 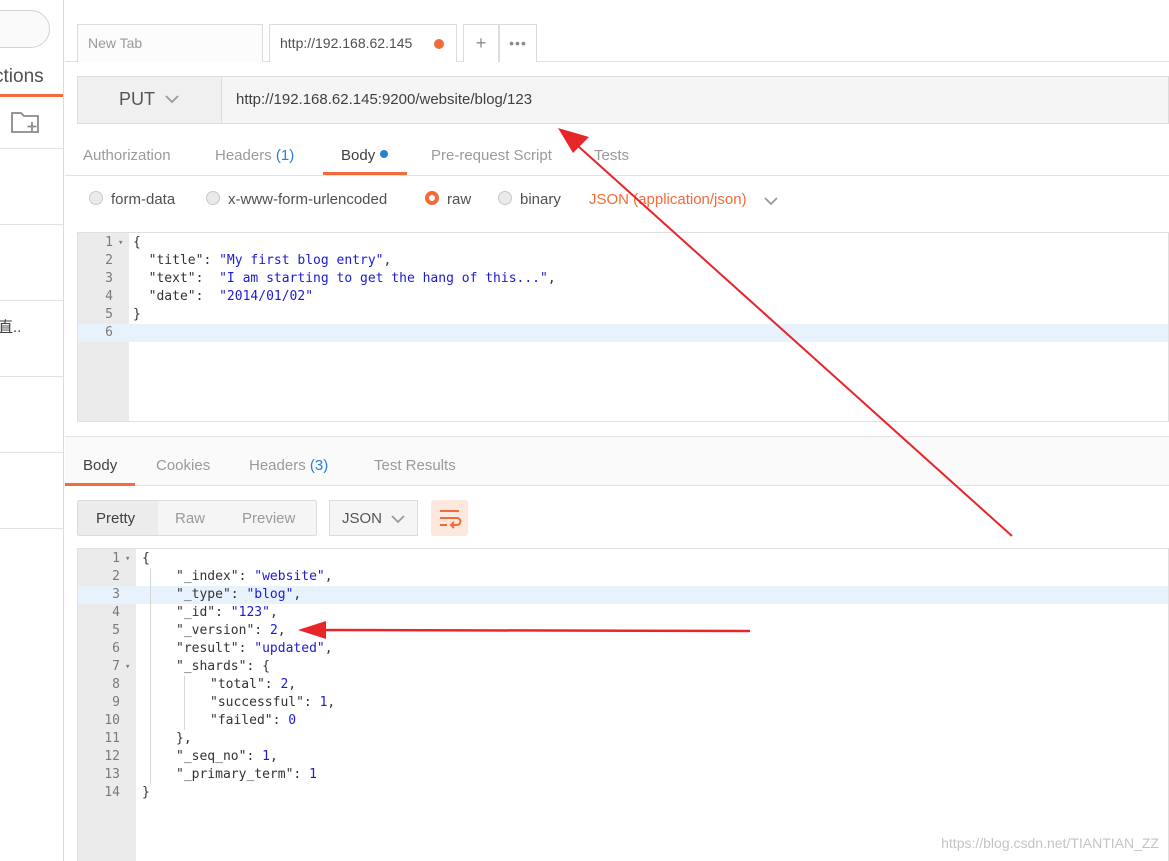 What do you see at coordinates (215, 630) in the screenshot?
I see `json-key: "_version"` at bounding box center [215, 630].